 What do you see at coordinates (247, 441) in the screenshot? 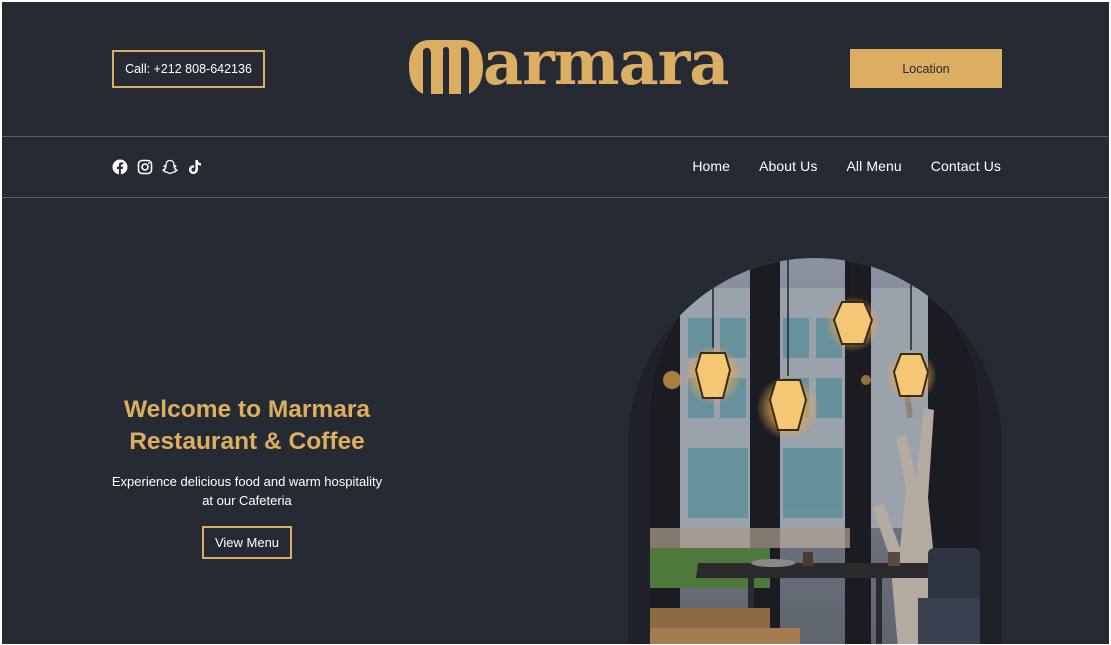
I see `hero-title-line2: Restaurant & Coffee` at bounding box center [247, 441].